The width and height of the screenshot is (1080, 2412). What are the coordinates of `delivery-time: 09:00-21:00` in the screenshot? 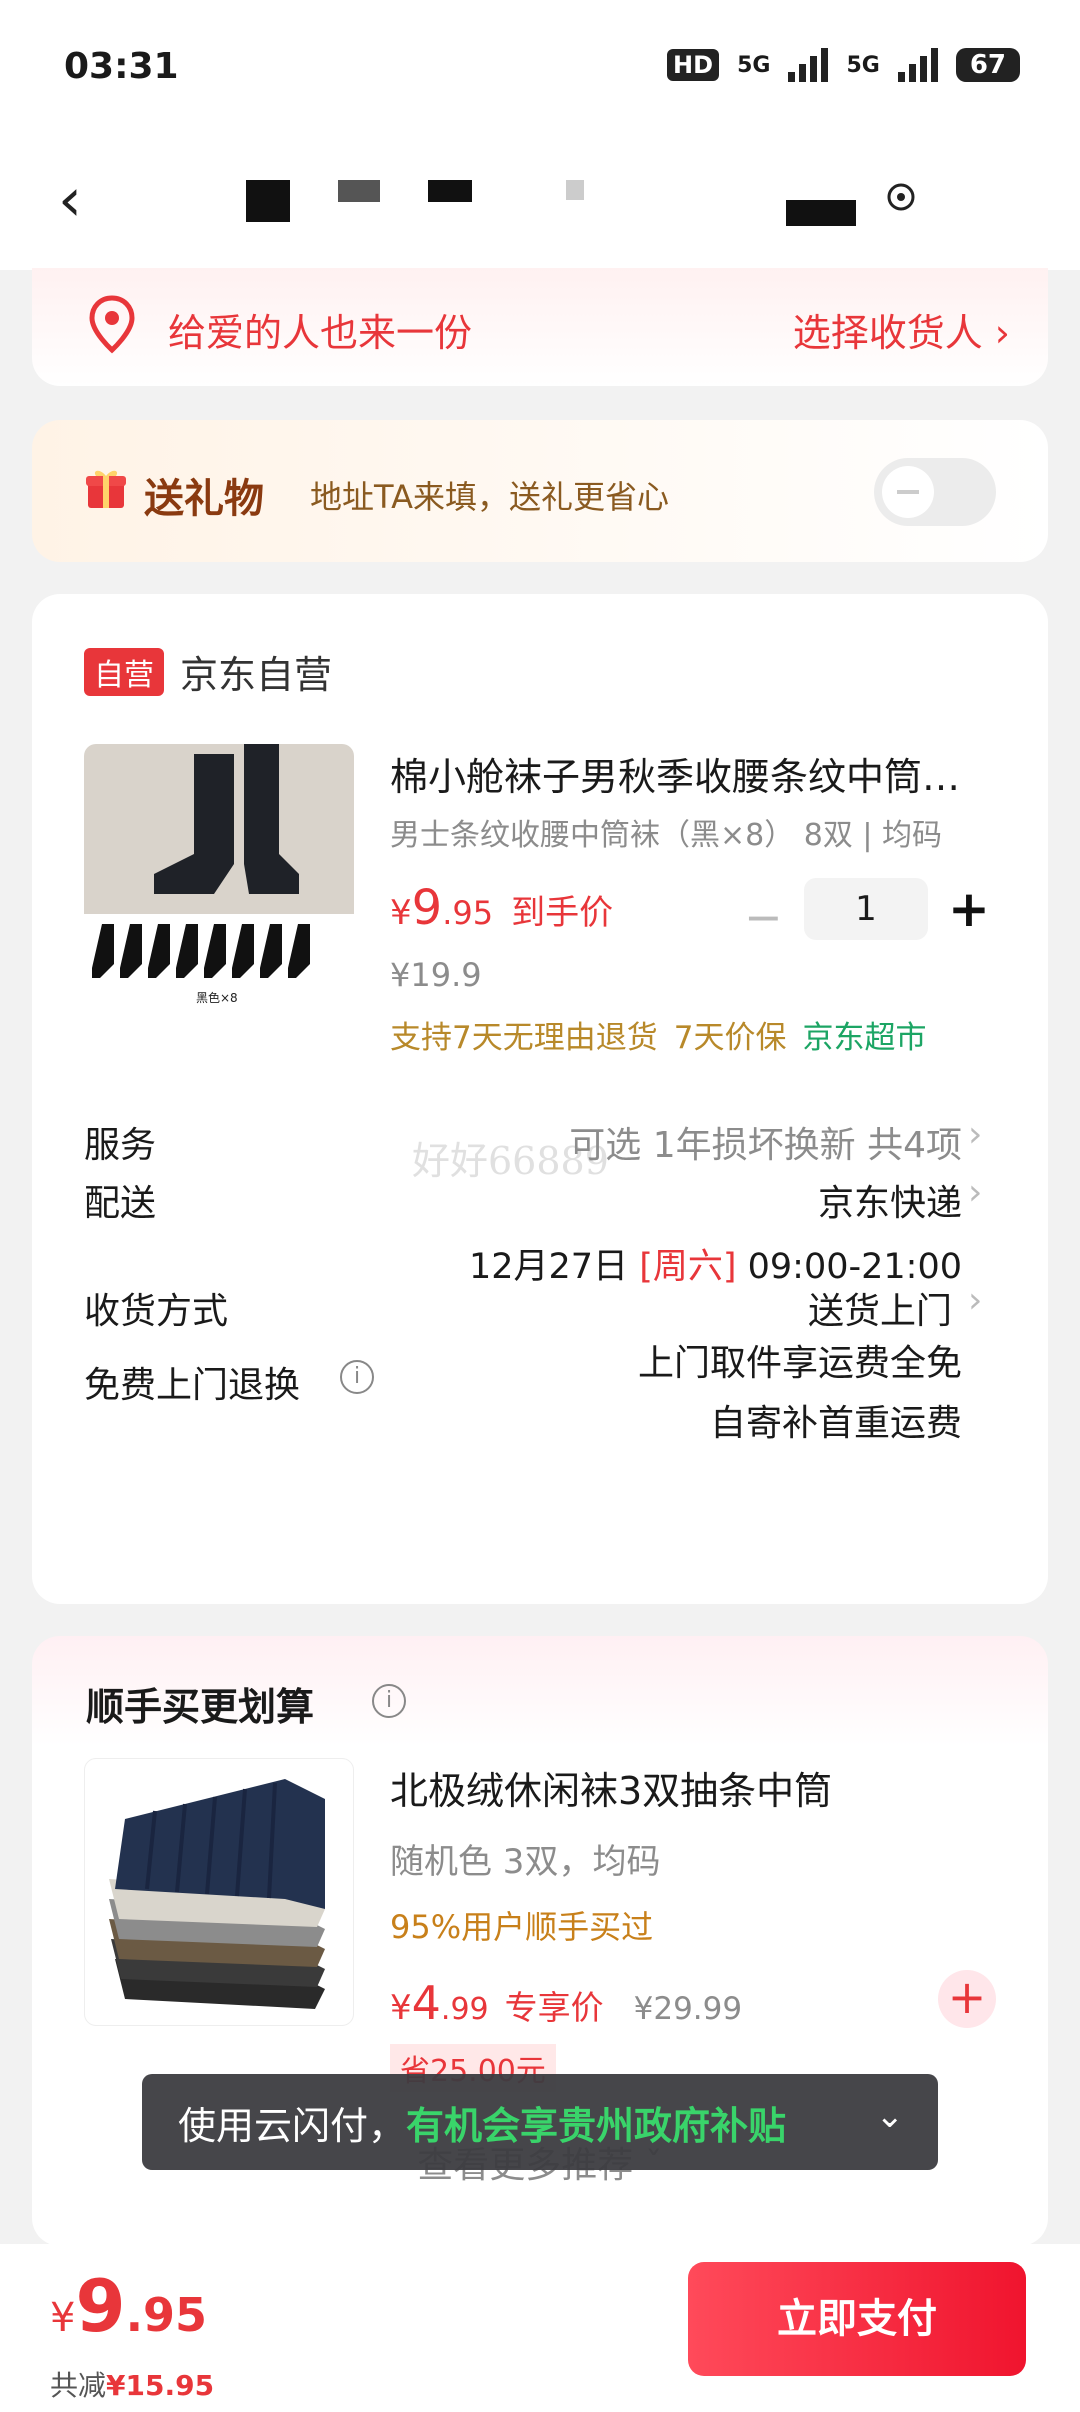 It's located at (854, 1267).